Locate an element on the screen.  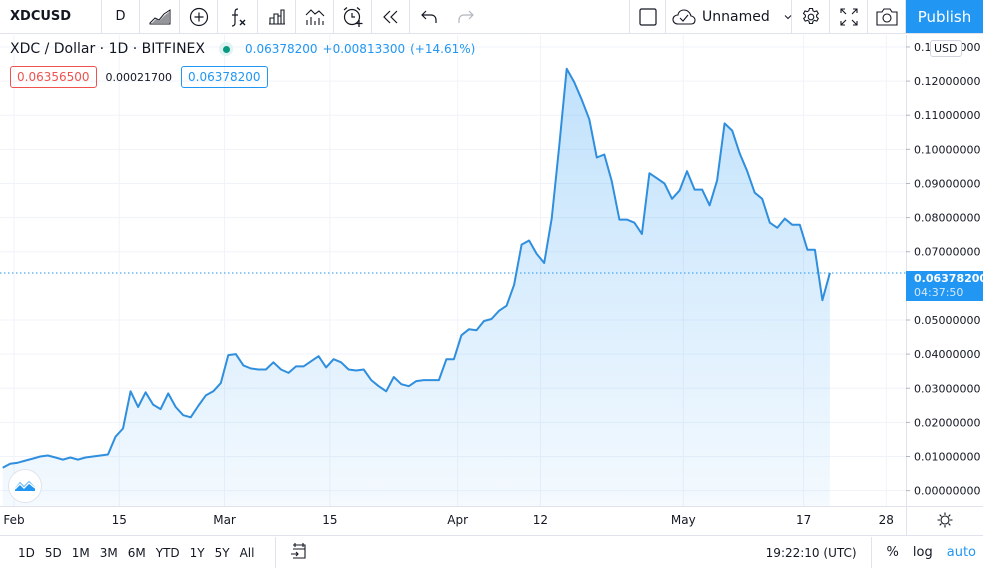
symbol-search-button: XDCUSD is located at coordinates (51, 16).